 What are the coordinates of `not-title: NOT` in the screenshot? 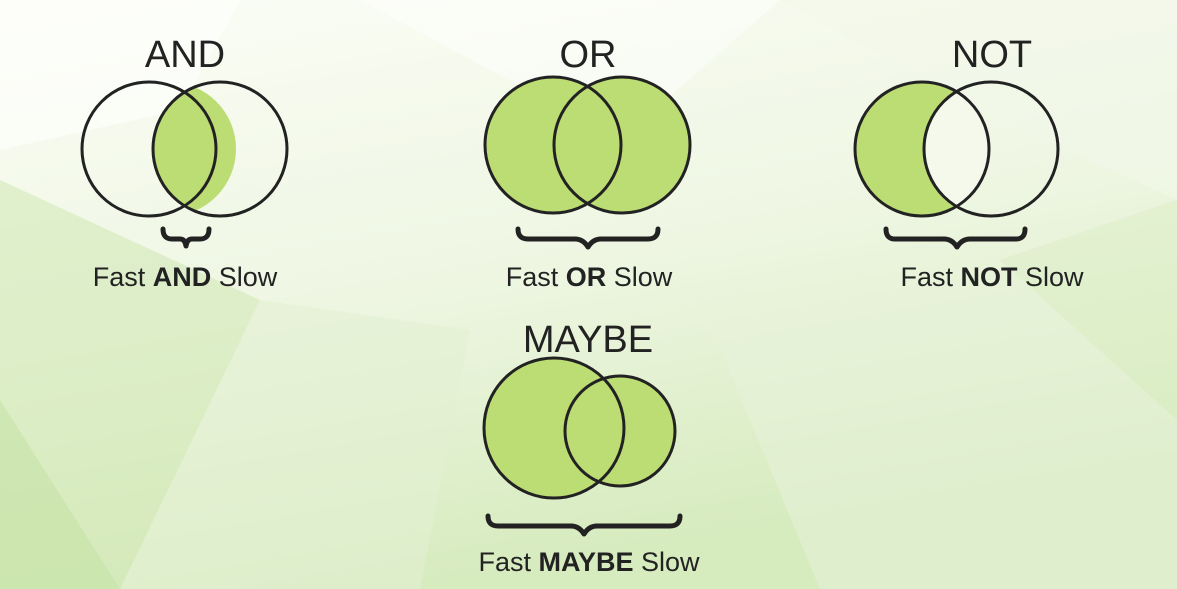 It's located at (992, 55).